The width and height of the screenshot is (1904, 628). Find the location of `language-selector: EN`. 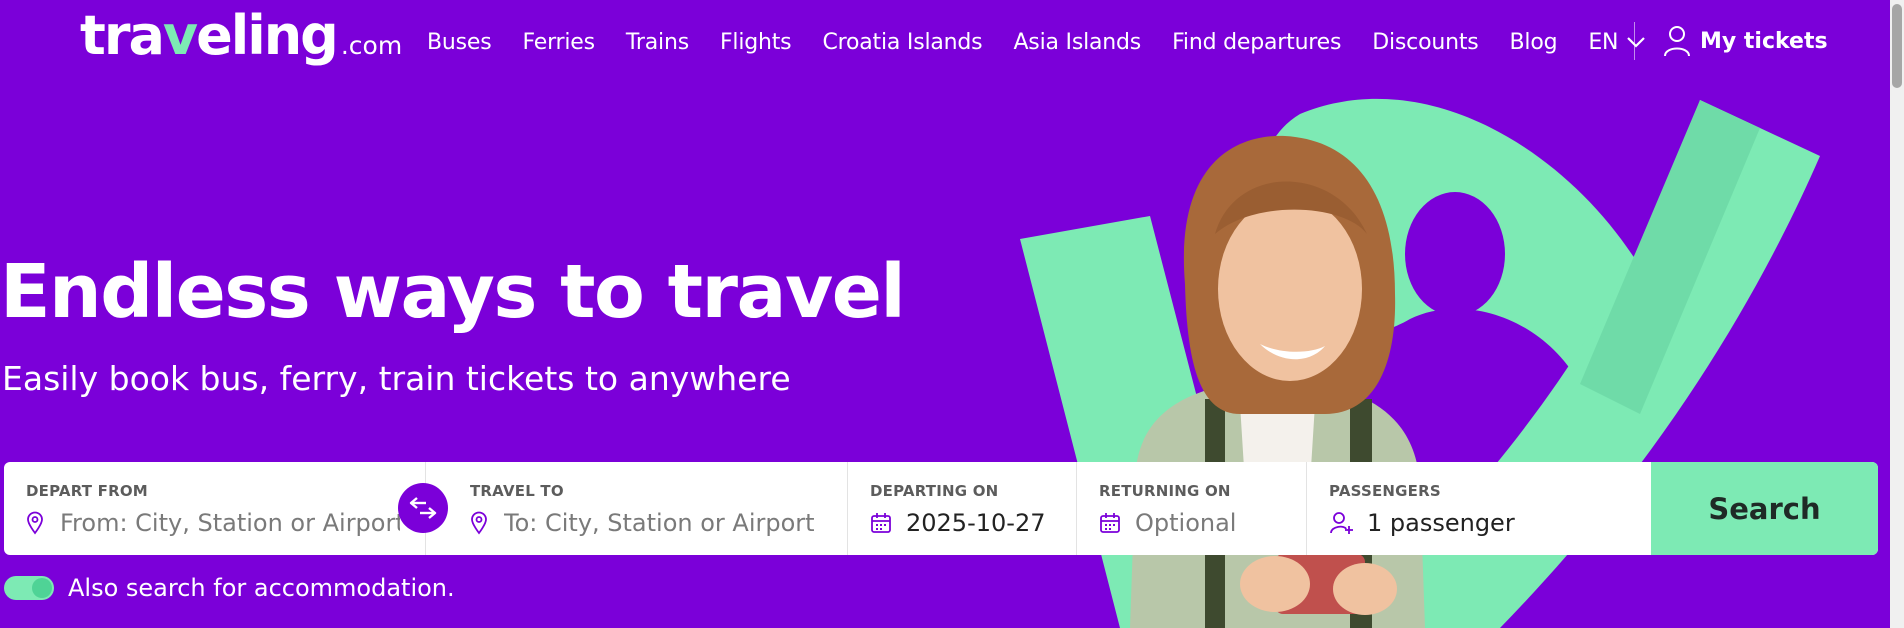

language-selector: EN is located at coordinates (1617, 42).